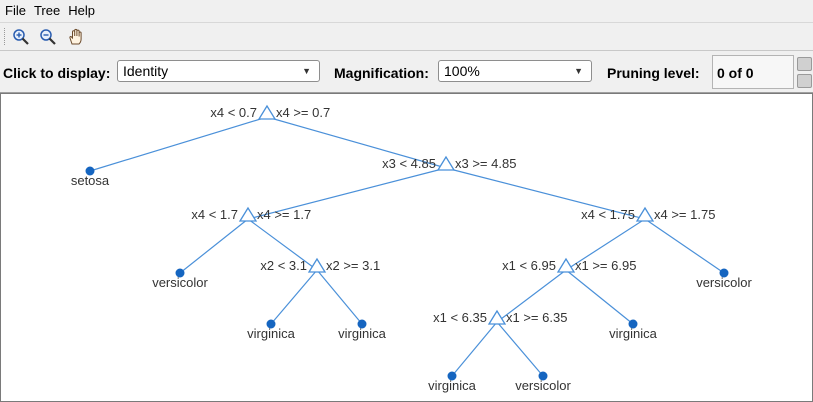 The height and width of the screenshot is (402, 813). Describe the element at coordinates (605, 265) in the screenshot. I see `split-right-label: x1 >= 6.95` at that location.